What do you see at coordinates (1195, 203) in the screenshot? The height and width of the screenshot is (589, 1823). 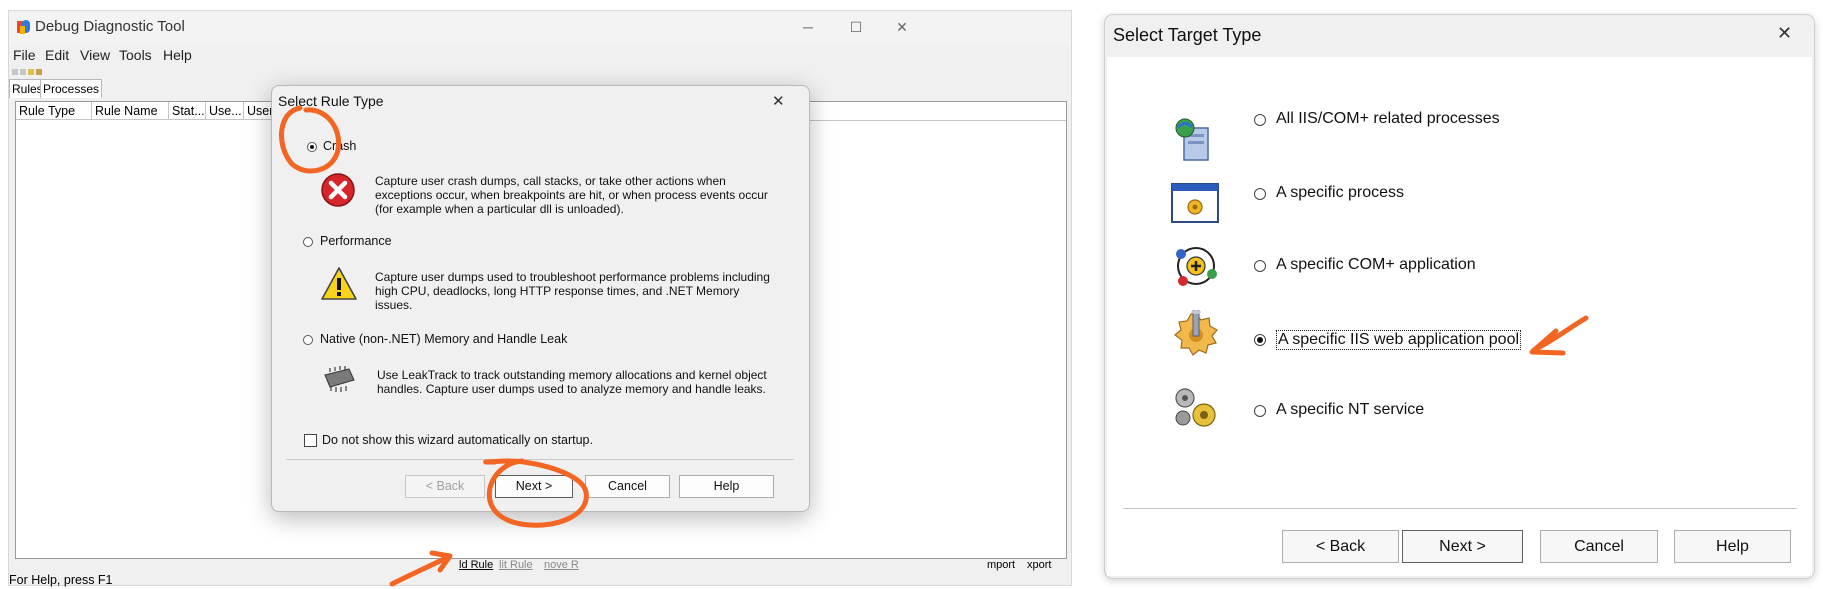 I see `process-window-icon` at bounding box center [1195, 203].